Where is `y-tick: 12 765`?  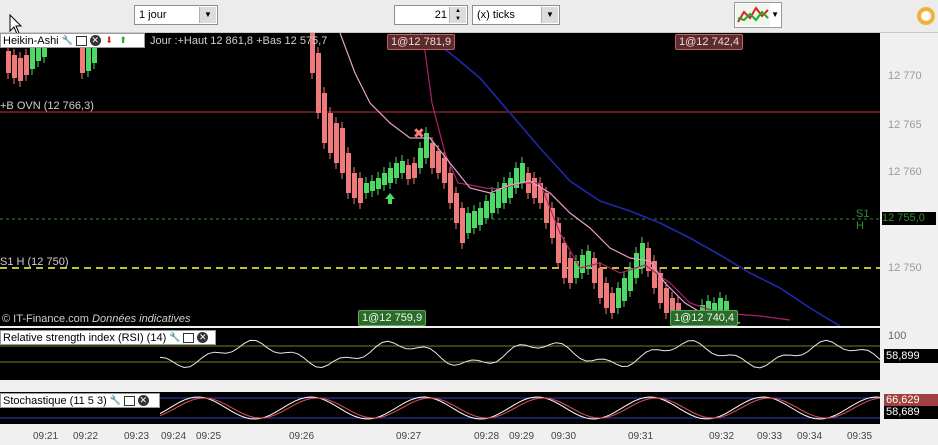 y-tick: 12 765 is located at coordinates (905, 125).